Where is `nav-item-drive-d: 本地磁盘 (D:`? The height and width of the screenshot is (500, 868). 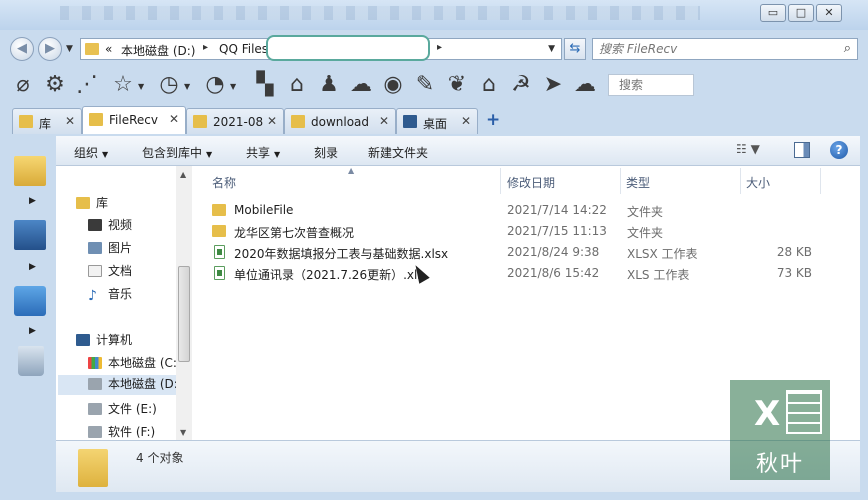
nav-item-drive-d: 本地磁盘 (D: is located at coordinates (118, 385).